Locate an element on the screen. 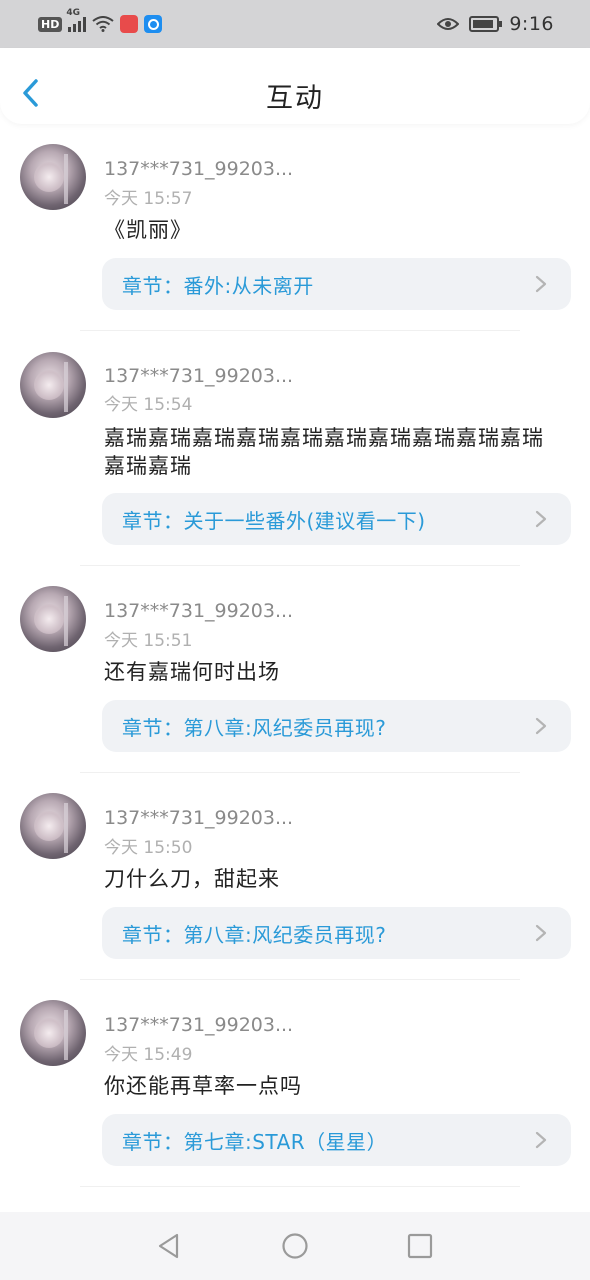 The height and width of the screenshot is (1280, 590). comment-text: 你还能再草率一点吗 is located at coordinates (203, 1086).